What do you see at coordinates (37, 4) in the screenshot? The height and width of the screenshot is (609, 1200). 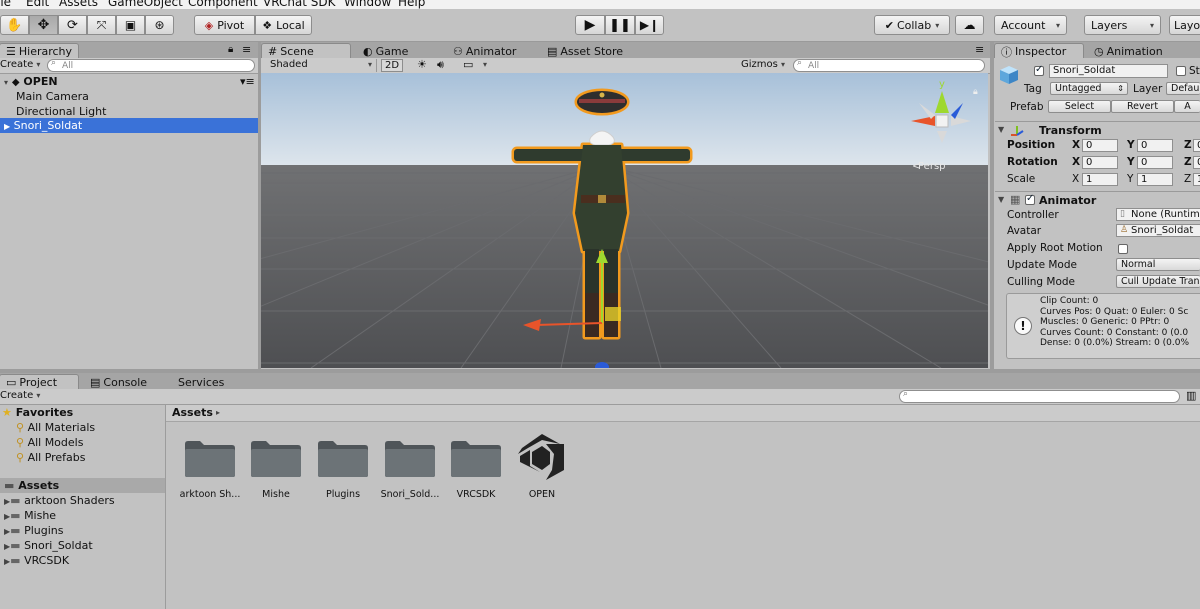 I see `menu-edit: Edit` at bounding box center [37, 4].